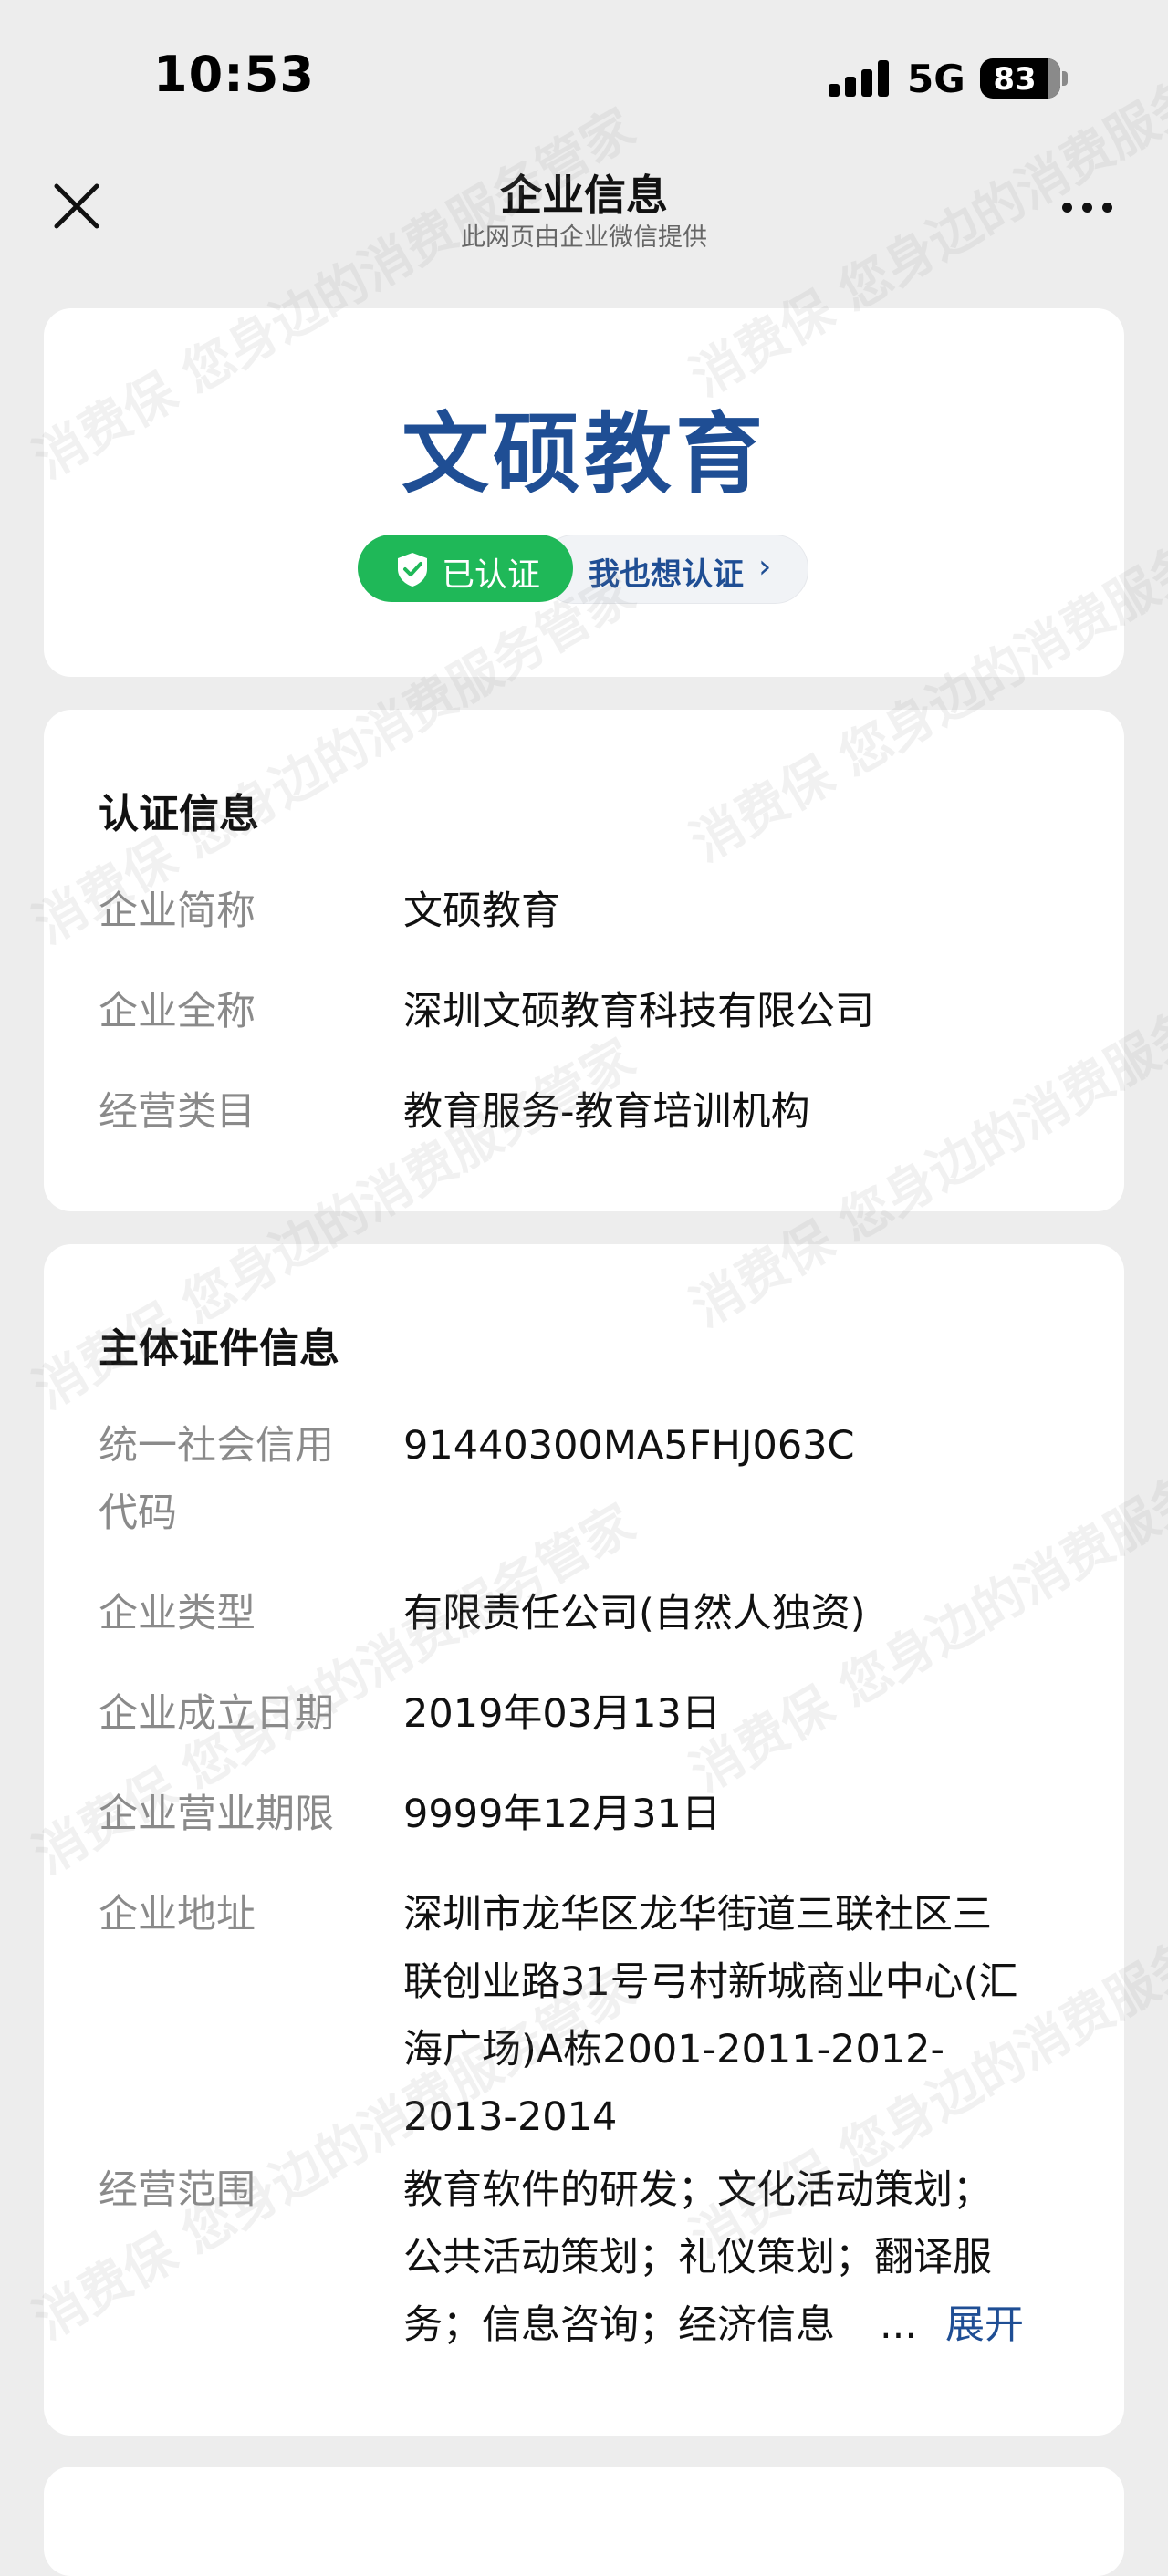 The image size is (1168, 2576). What do you see at coordinates (629, 1446) in the screenshot?
I see `row-value: 91440300MA5FHJ063C` at bounding box center [629, 1446].